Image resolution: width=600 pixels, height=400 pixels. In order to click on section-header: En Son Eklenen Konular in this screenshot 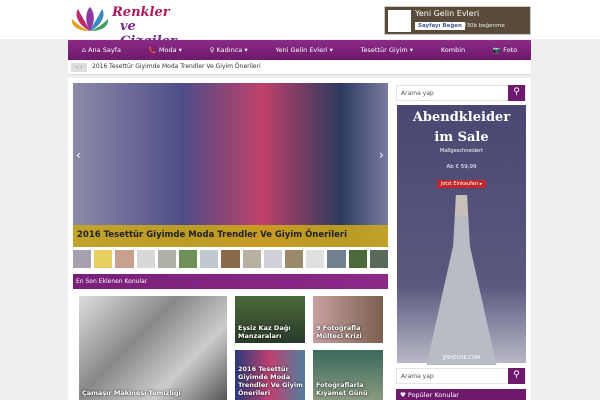, I will do `click(230, 281)`.